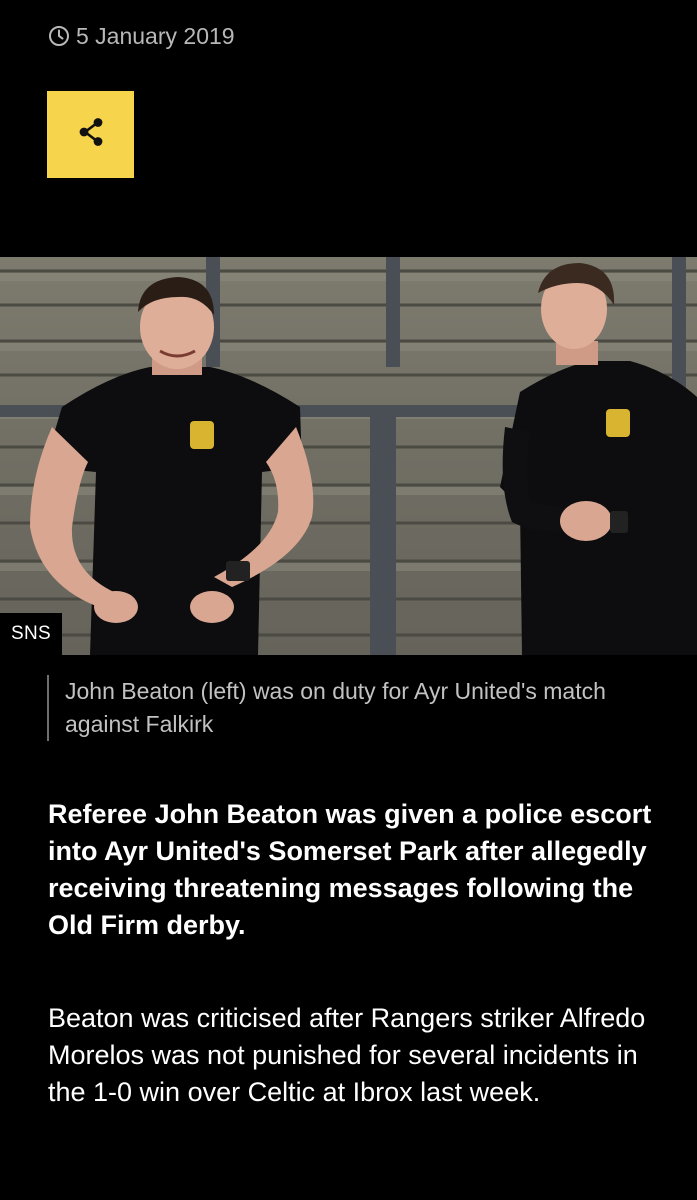 This screenshot has width=697, height=1200. Describe the element at coordinates (59, 36) in the screenshot. I see `clock-icon` at that location.